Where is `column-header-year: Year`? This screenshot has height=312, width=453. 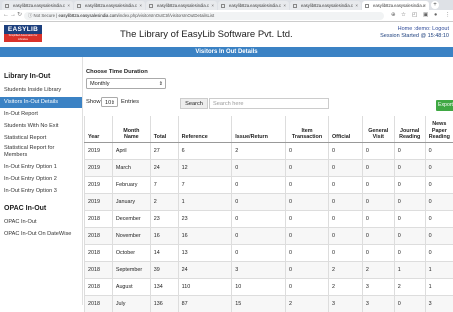
column-header-year: Year is located at coordinates (99, 129).